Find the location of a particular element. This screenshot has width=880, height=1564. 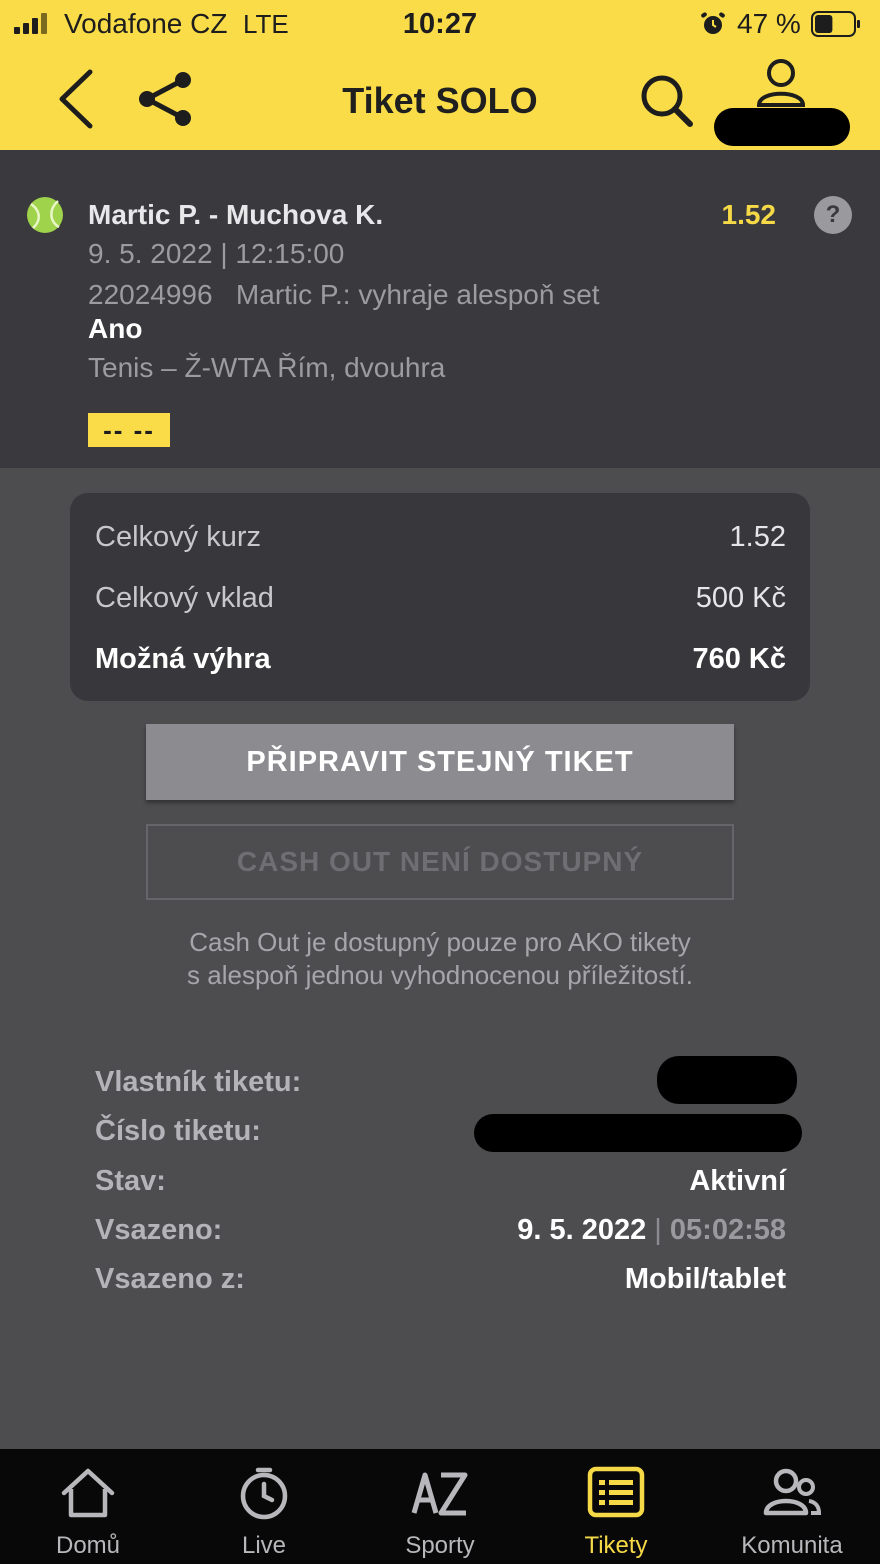

alarm-icon is located at coordinates (713, 23).